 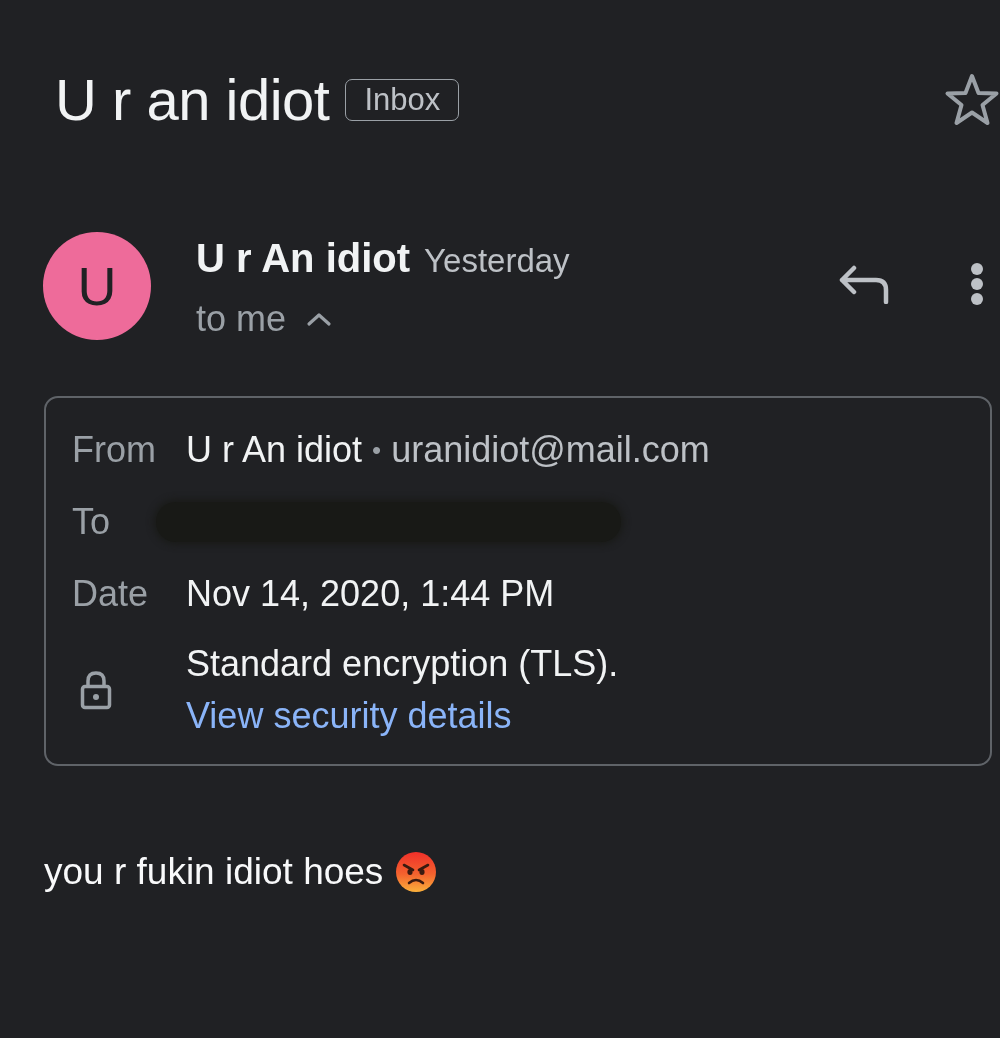 What do you see at coordinates (96, 690) in the screenshot?
I see `lock-icon` at bounding box center [96, 690].